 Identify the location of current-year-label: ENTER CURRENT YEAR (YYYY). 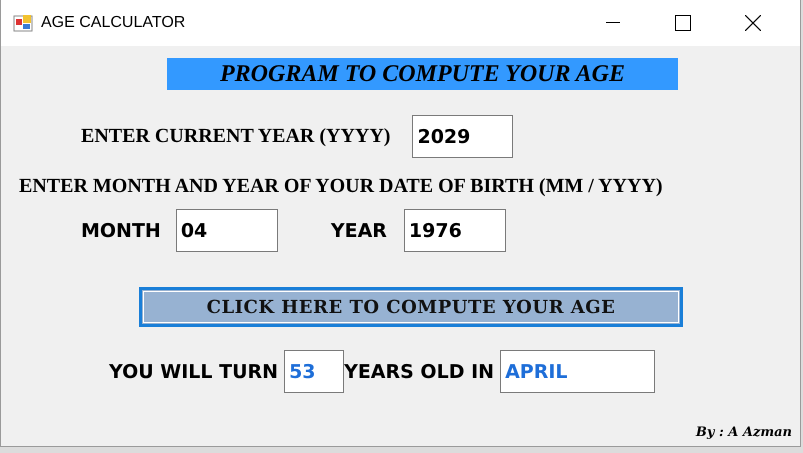
(235, 136).